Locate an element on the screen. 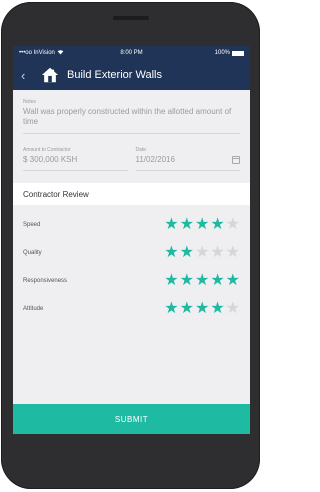  rating-row: Quality ★ ★ ★ ★ ★ is located at coordinates (131, 253).